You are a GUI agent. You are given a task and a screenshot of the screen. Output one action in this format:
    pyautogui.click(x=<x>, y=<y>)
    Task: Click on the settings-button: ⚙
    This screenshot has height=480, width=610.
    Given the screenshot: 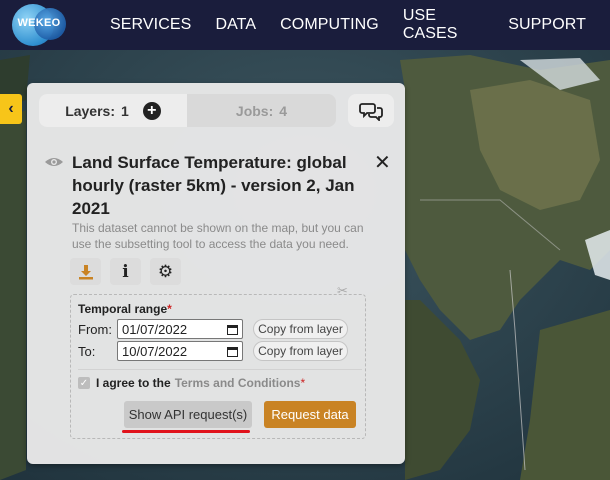 What is the action you would take?
    pyautogui.click(x=165, y=271)
    